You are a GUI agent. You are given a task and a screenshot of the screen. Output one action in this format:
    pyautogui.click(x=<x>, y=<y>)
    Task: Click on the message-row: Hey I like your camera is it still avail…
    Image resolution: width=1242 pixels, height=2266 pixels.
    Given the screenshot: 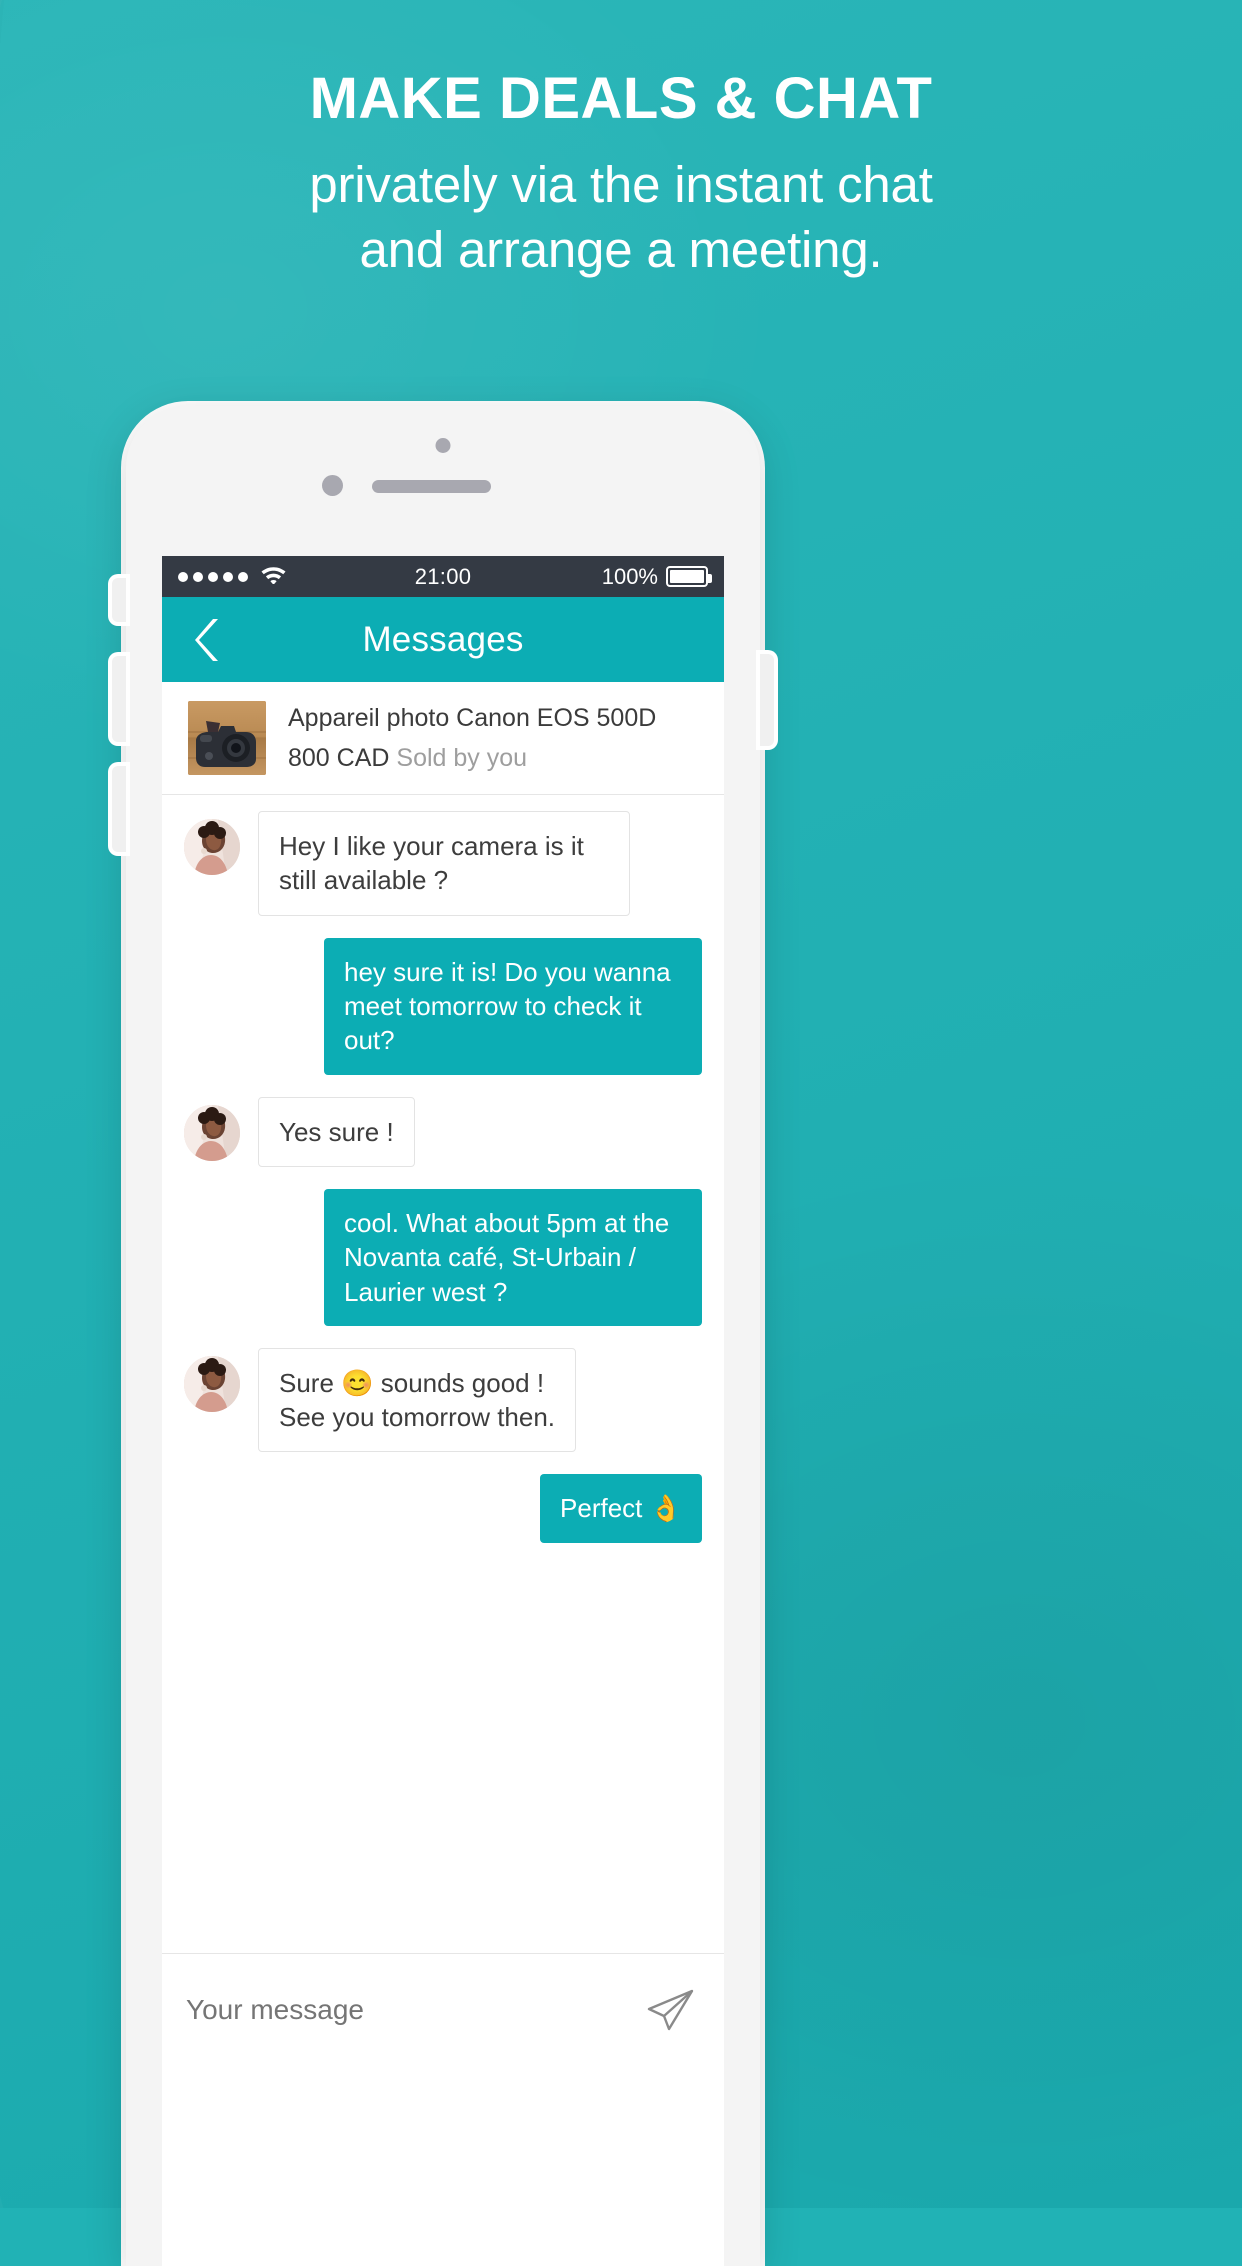 What is the action you would take?
    pyautogui.click(x=443, y=863)
    